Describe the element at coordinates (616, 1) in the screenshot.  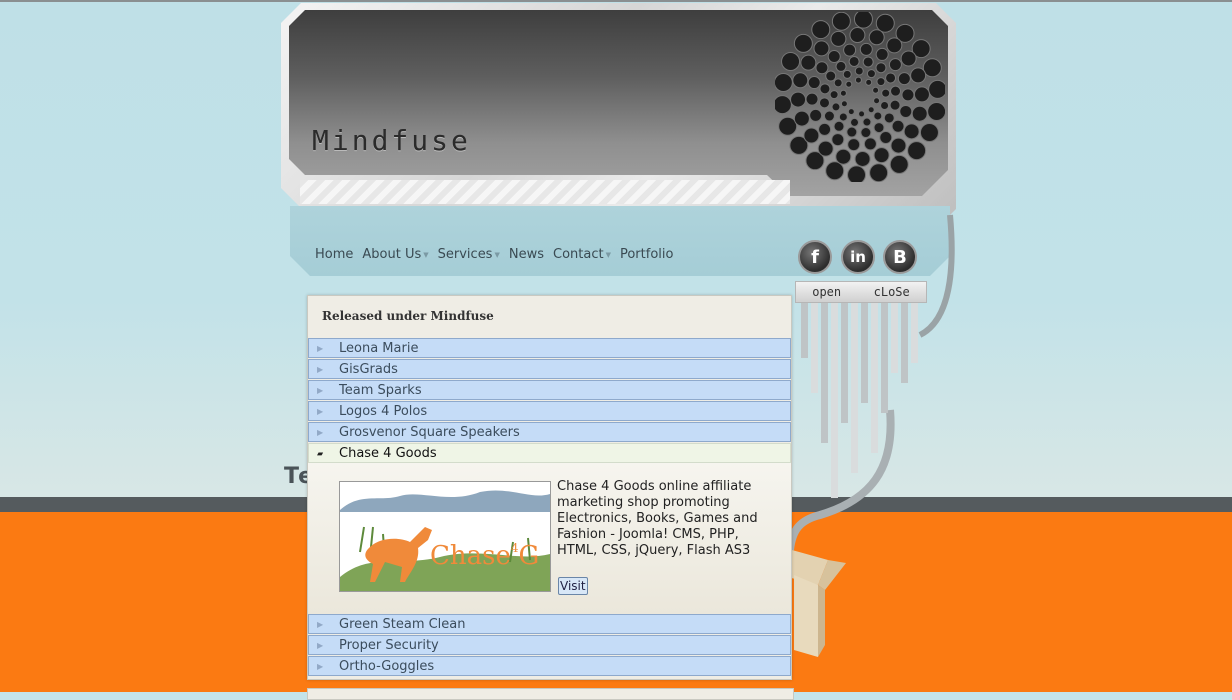
I see `top-border` at that location.